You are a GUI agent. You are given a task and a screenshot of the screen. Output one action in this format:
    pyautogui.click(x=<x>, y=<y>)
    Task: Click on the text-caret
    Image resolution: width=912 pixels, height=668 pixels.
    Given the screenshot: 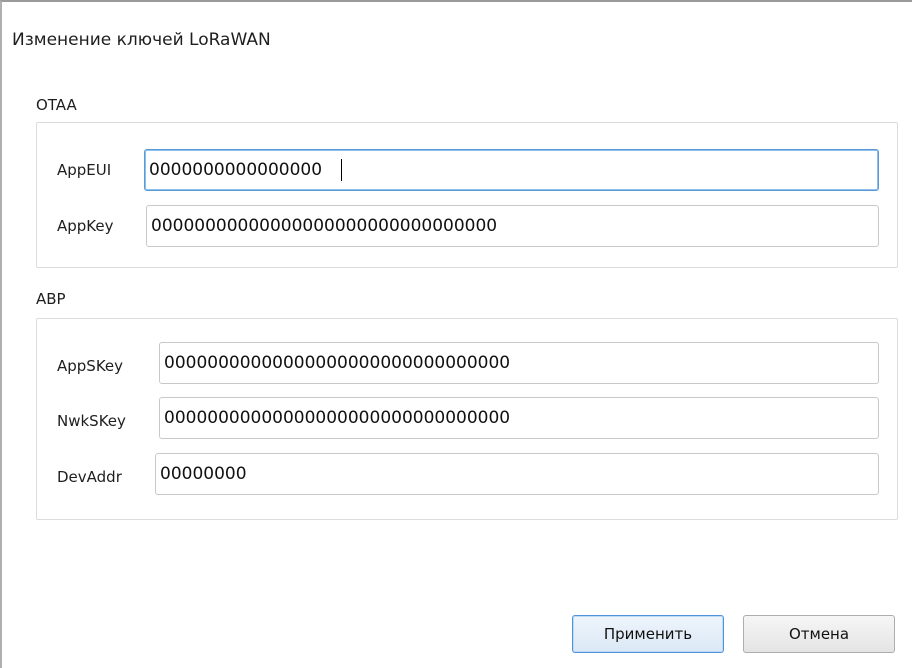 What is the action you would take?
    pyautogui.click(x=341, y=170)
    